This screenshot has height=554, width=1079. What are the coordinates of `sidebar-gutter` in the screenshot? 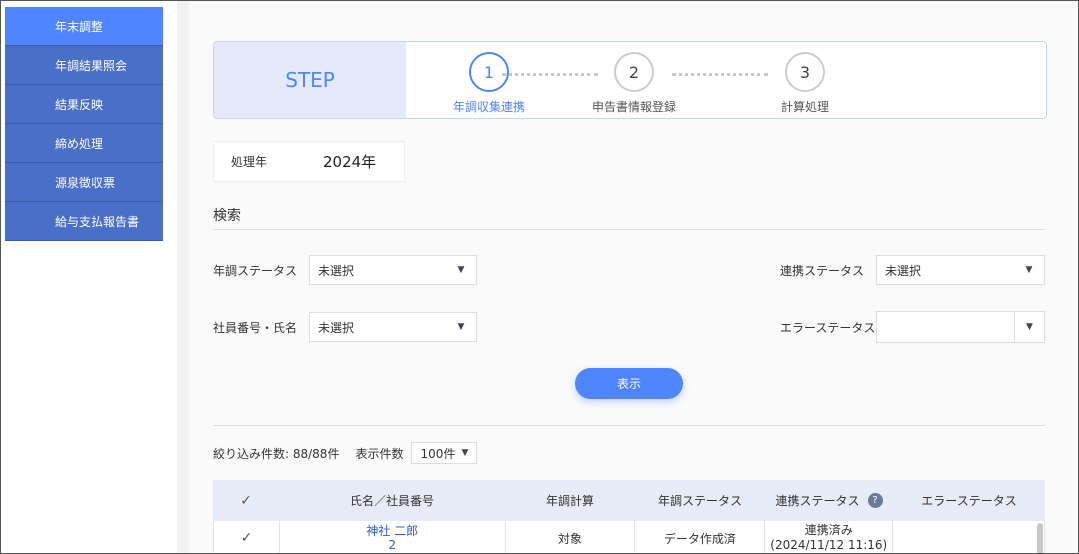 It's located at (183, 277).